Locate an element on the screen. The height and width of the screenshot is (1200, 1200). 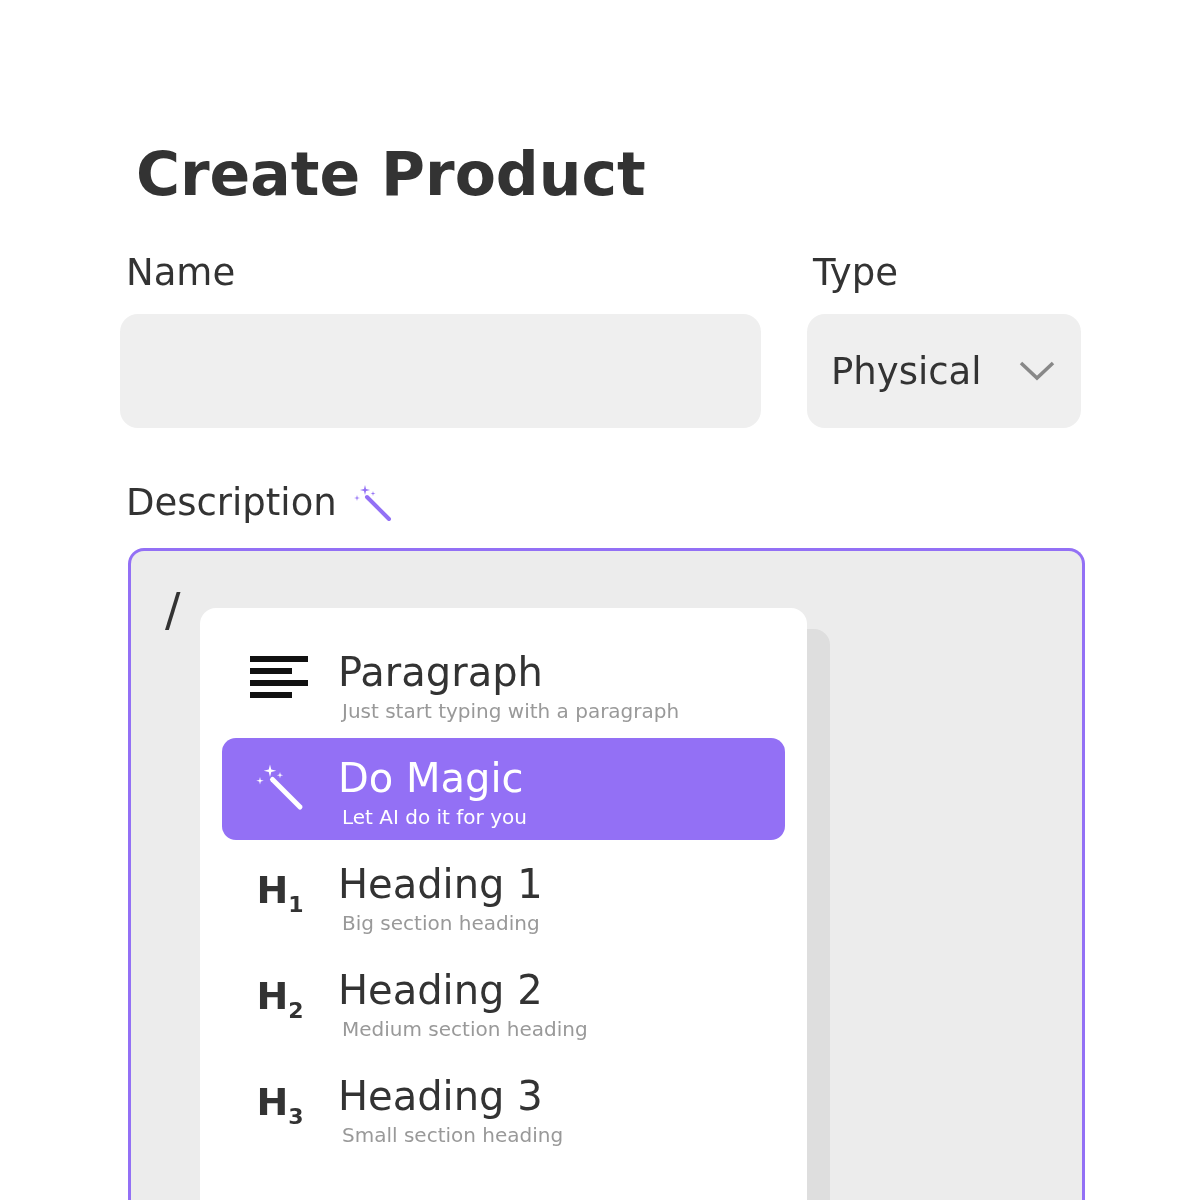
paragraph-icon is located at coordinates (280, 678).